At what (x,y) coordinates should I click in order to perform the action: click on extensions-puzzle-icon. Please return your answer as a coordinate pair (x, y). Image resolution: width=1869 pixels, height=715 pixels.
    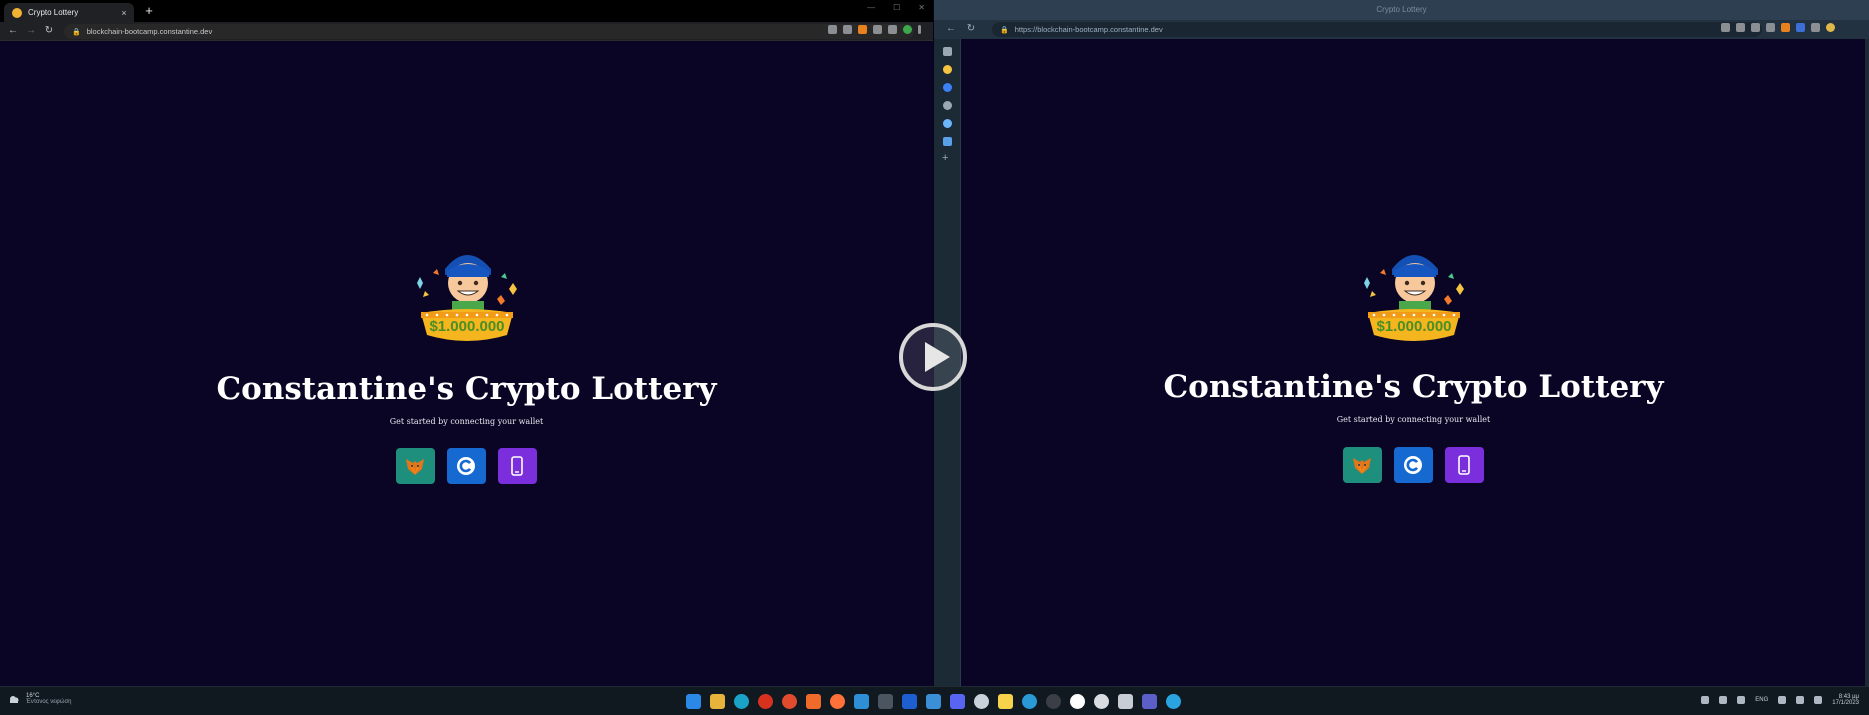
    Looking at the image, I should click on (877, 29).